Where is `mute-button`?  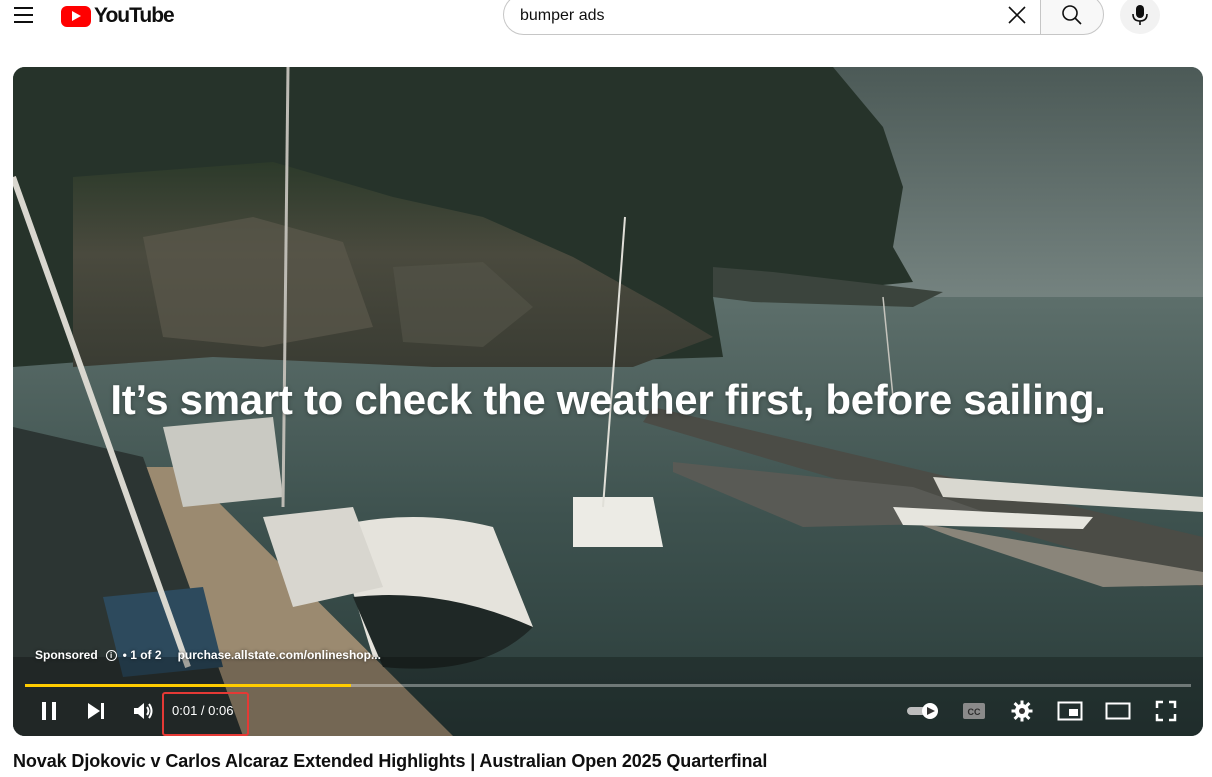 mute-button is located at coordinates (144, 711).